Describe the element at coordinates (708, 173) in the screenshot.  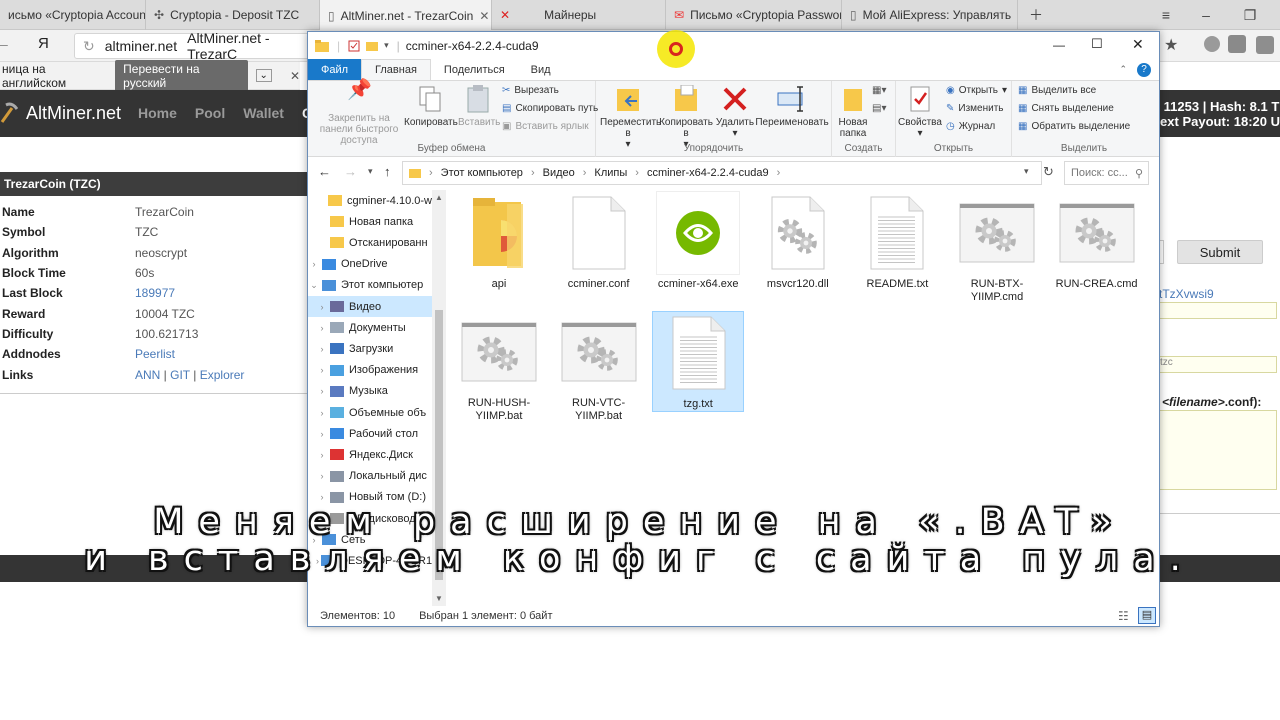
I see `breadcrumb-item: ccminer-x64-2.2.4-cuda9` at that location.